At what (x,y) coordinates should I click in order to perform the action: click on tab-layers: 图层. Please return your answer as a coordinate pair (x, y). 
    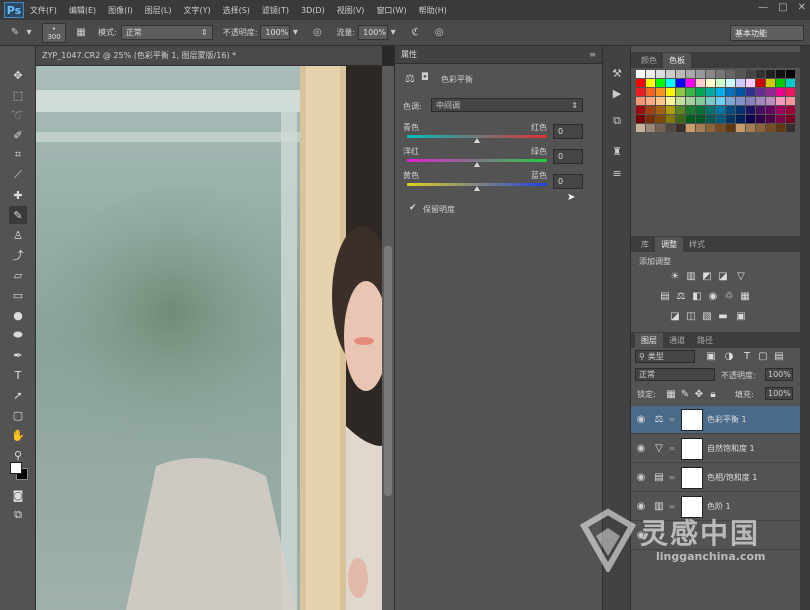
    Looking at the image, I should click on (649, 340).